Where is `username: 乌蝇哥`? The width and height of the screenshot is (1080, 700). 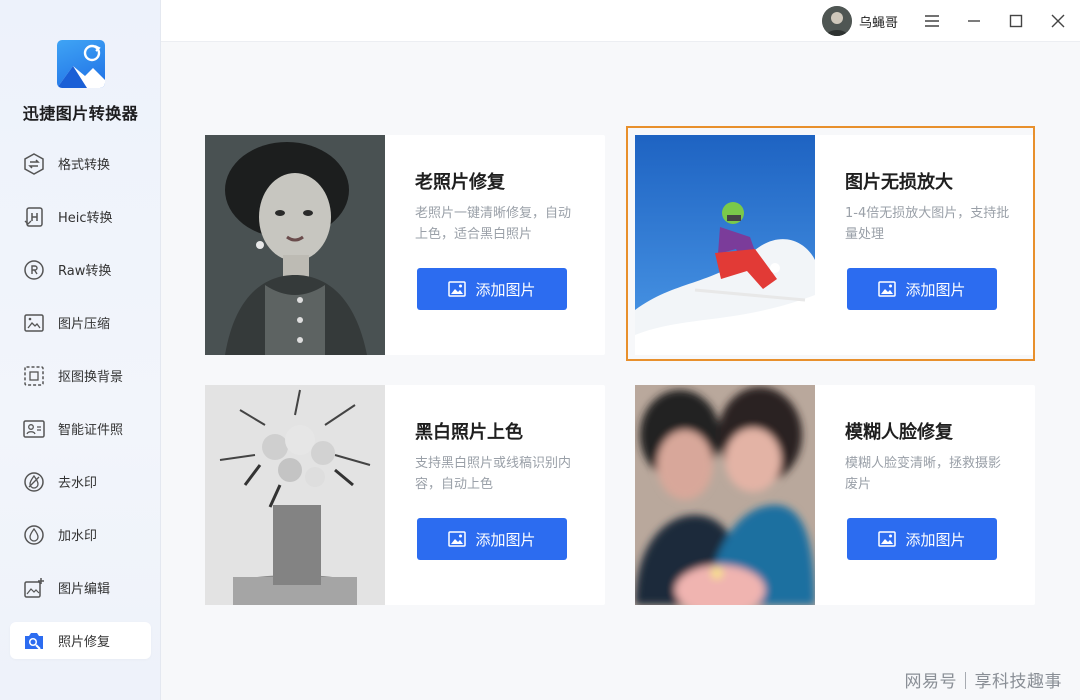
username: 乌蝇哥 is located at coordinates (878, 21).